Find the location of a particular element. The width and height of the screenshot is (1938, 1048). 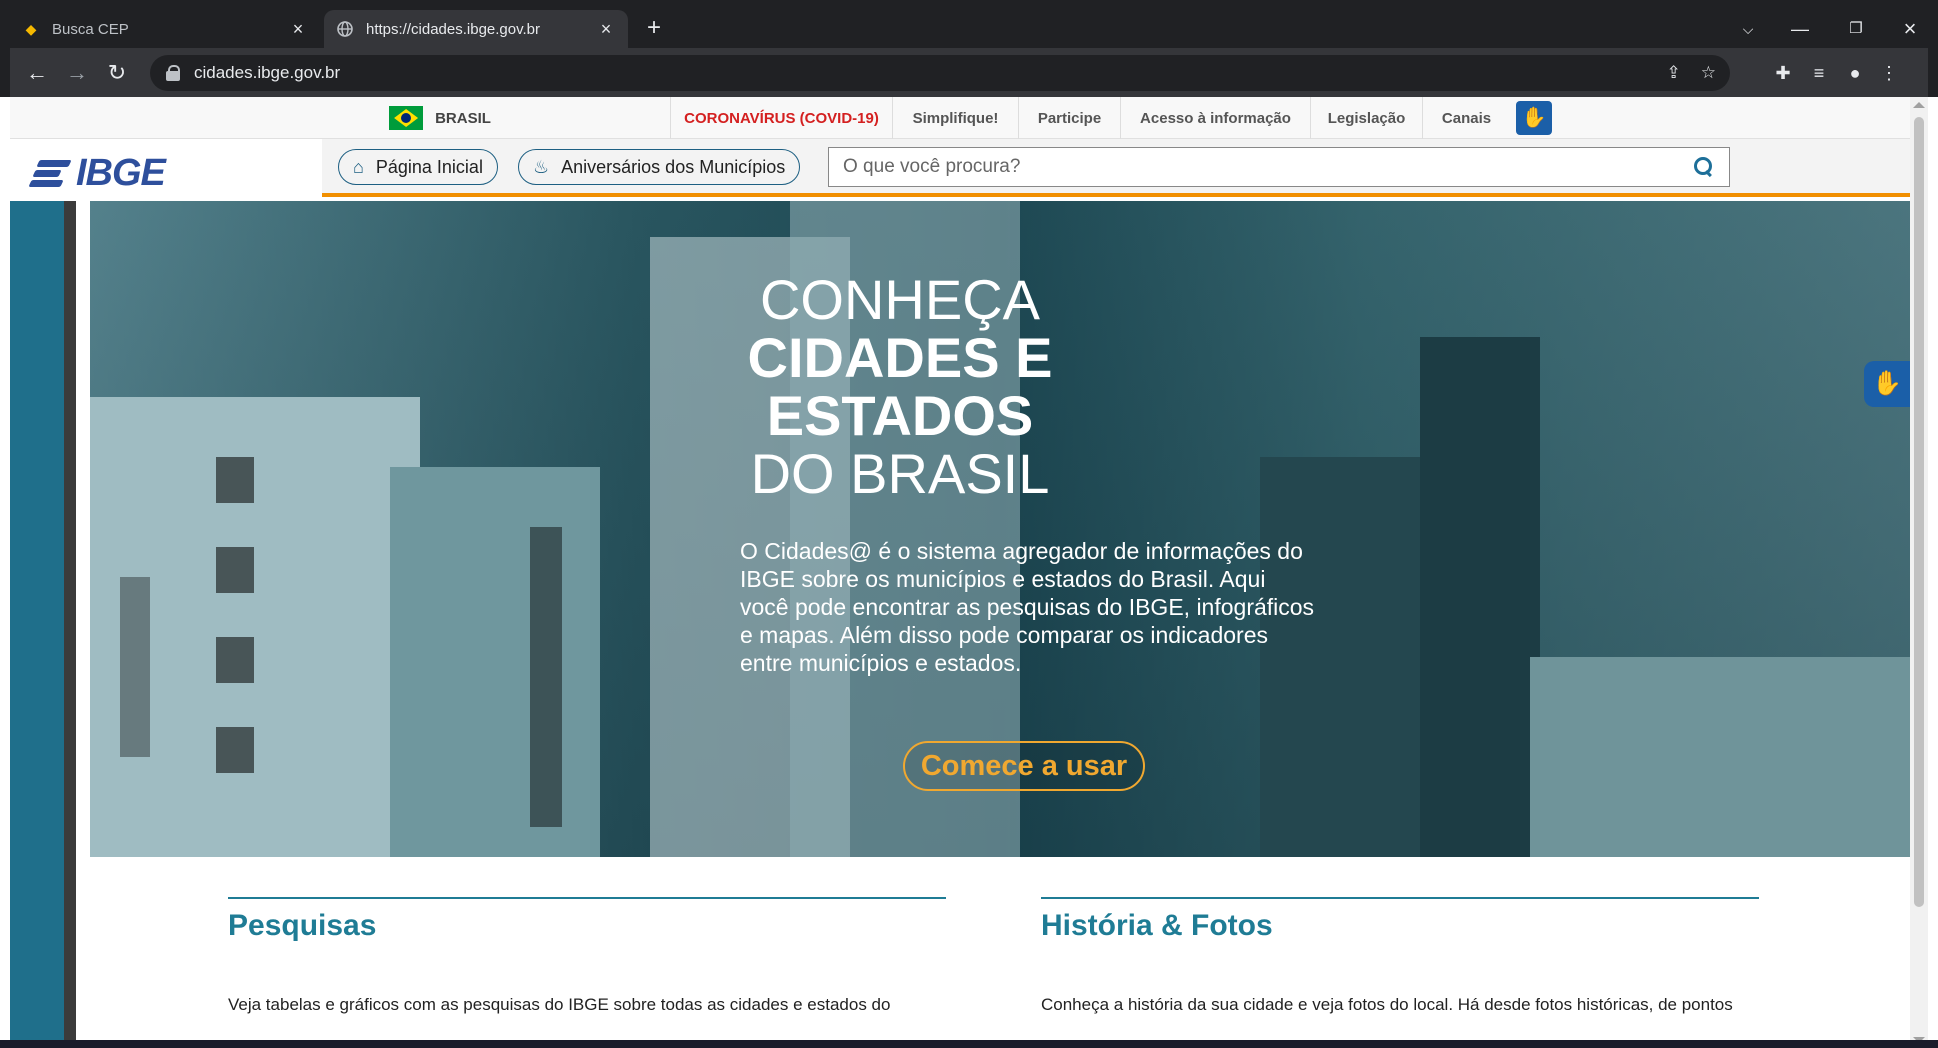

address-bar: cidades.ibge.gov.br ⇪ ☆ is located at coordinates (940, 73).